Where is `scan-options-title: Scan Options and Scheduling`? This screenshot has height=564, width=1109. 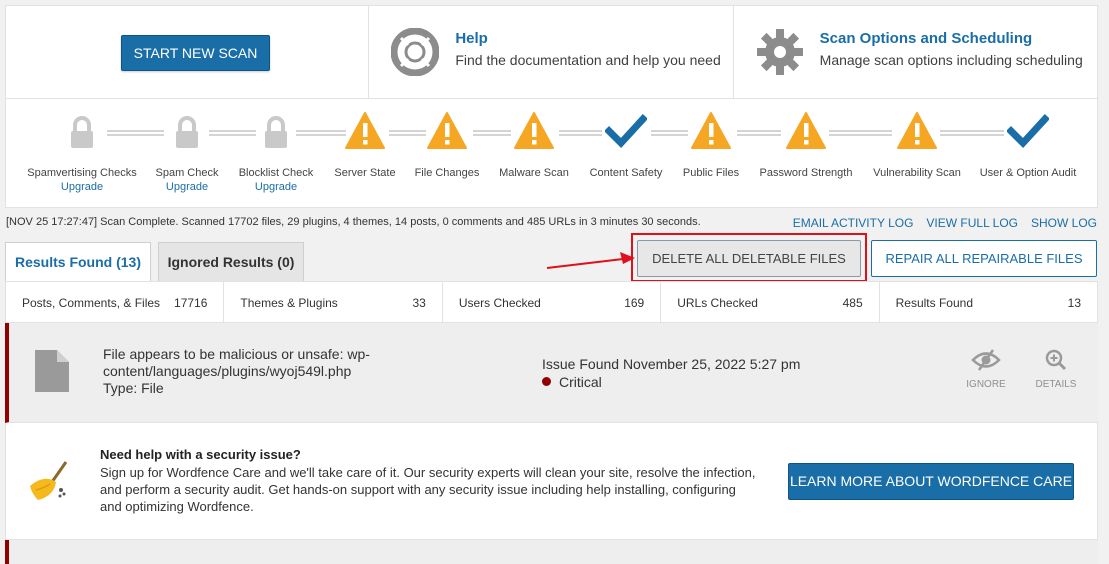 scan-options-title: Scan Options and Scheduling is located at coordinates (926, 38).